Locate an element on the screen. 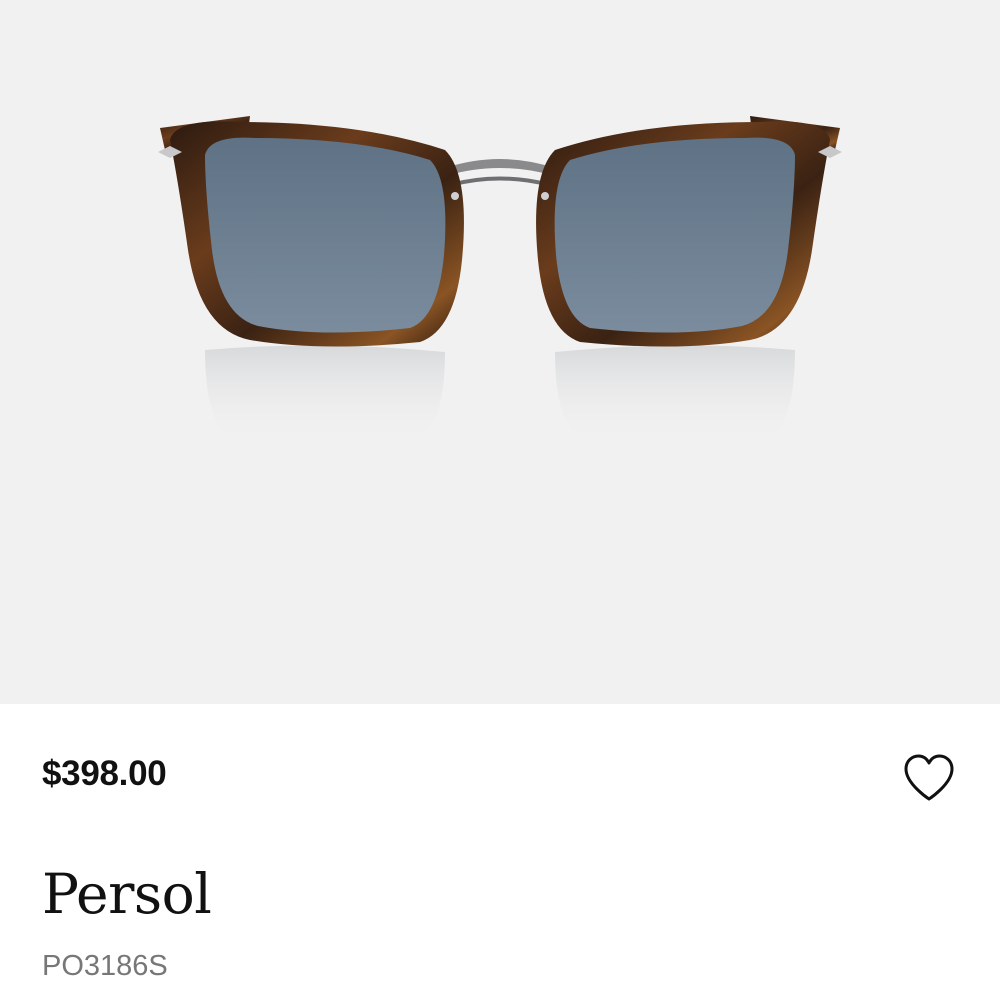 This screenshot has height=1000, width=1000. add-to-favorites-button is located at coordinates (929, 778).